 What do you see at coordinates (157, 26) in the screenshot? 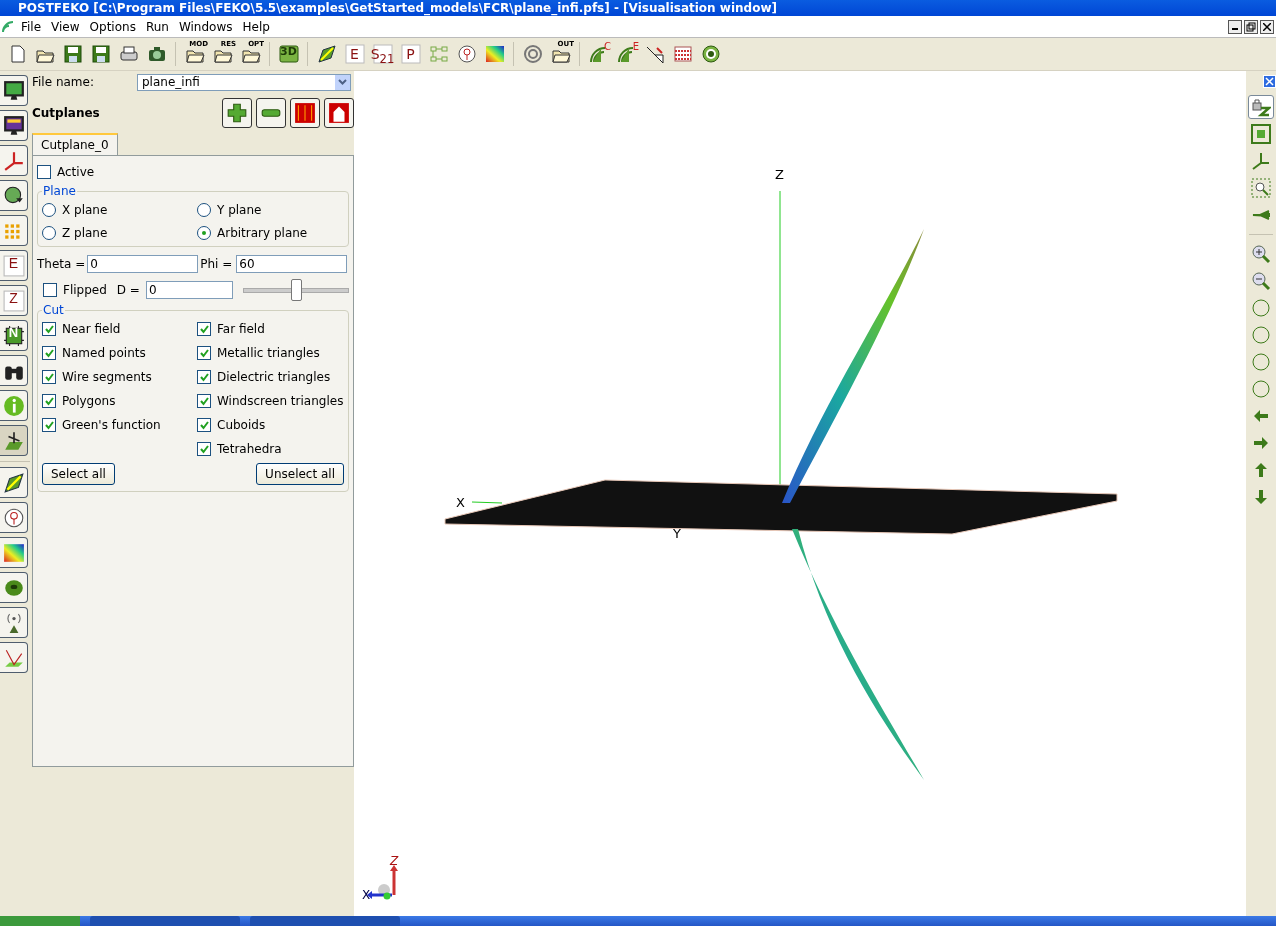
I see `menu-item: Run` at bounding box center [157, 26].